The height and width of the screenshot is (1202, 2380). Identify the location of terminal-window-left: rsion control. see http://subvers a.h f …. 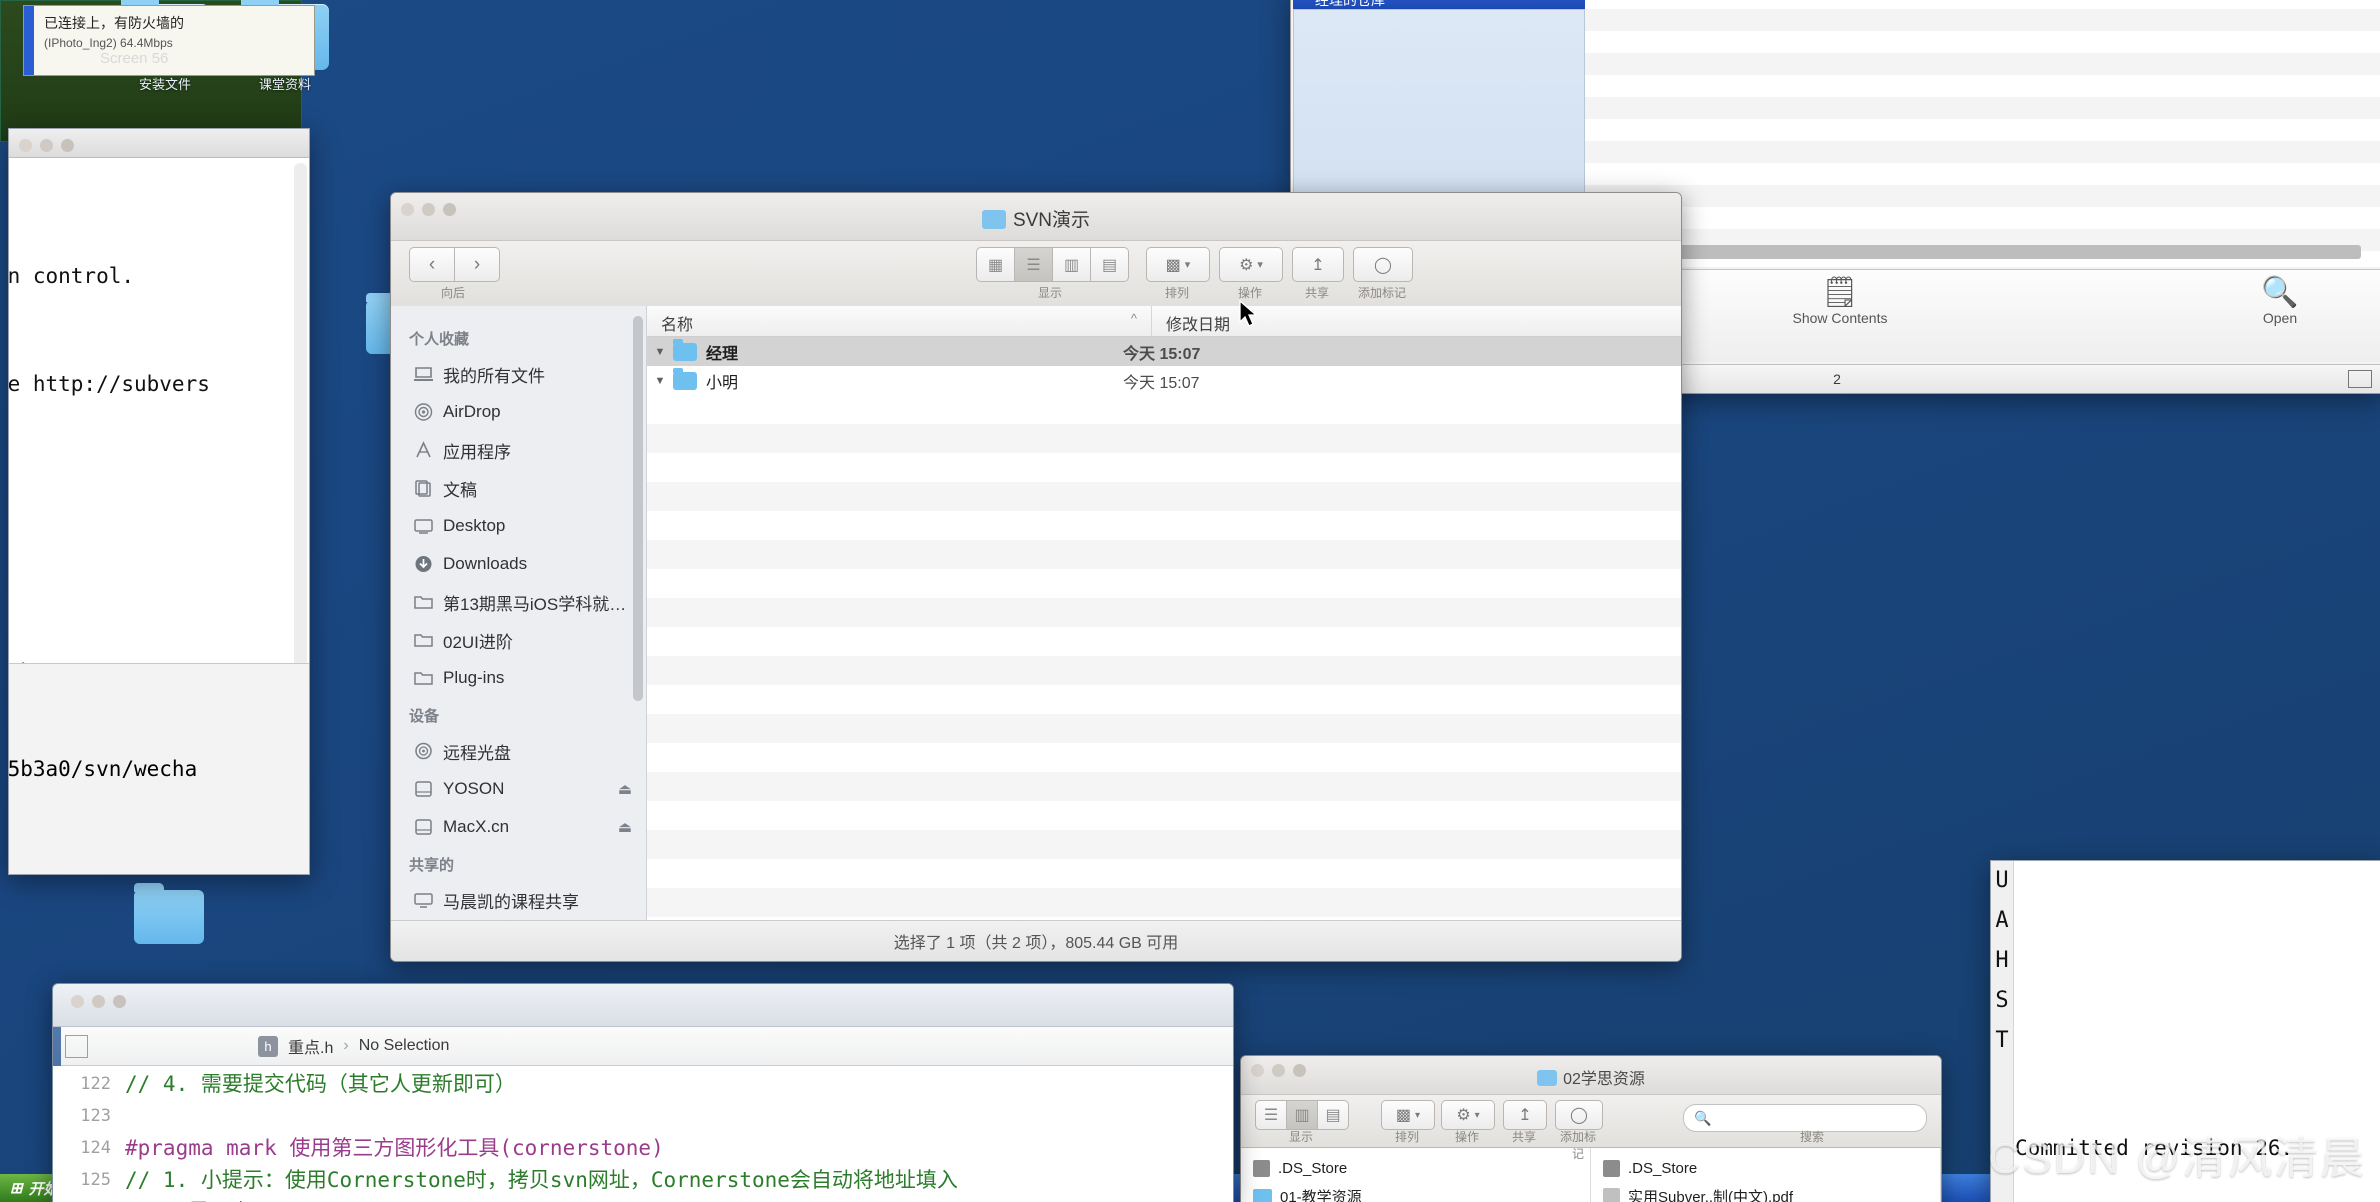
(159, 501).